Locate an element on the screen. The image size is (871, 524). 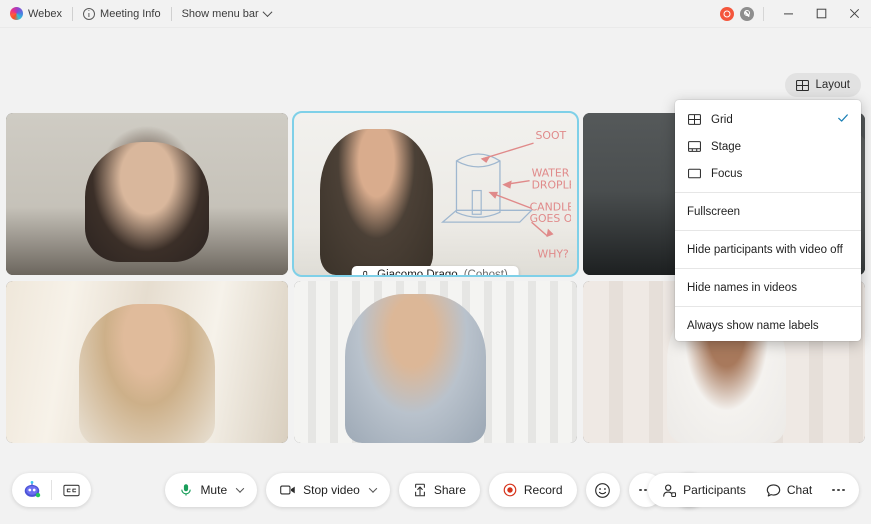
closed-captions-button is located at coordinates (71, 490).